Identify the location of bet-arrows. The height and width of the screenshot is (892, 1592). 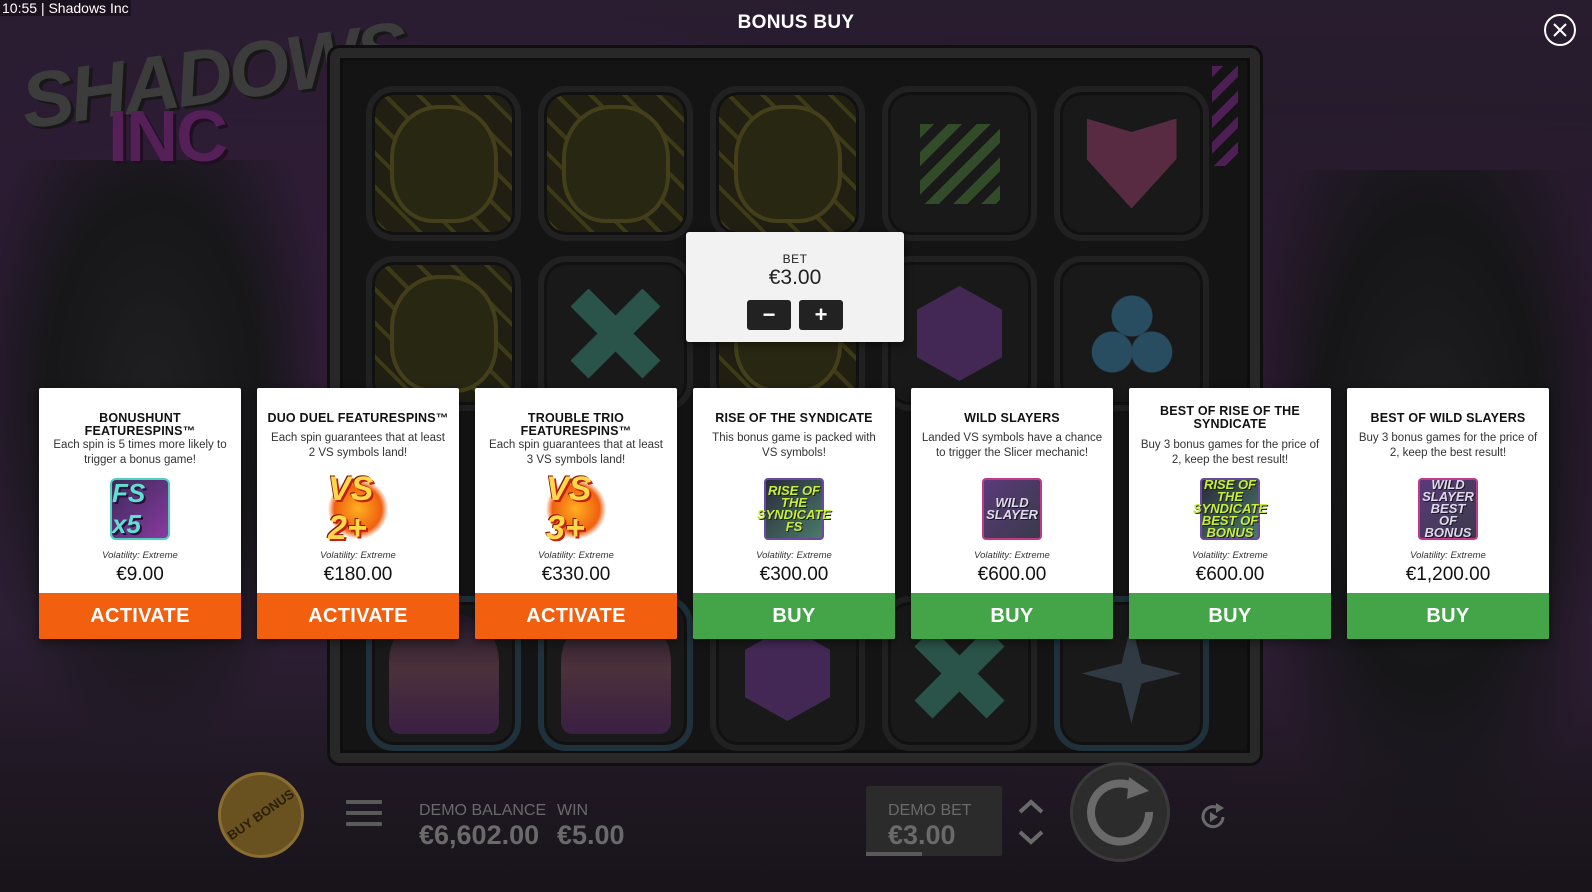
(1031, 822).